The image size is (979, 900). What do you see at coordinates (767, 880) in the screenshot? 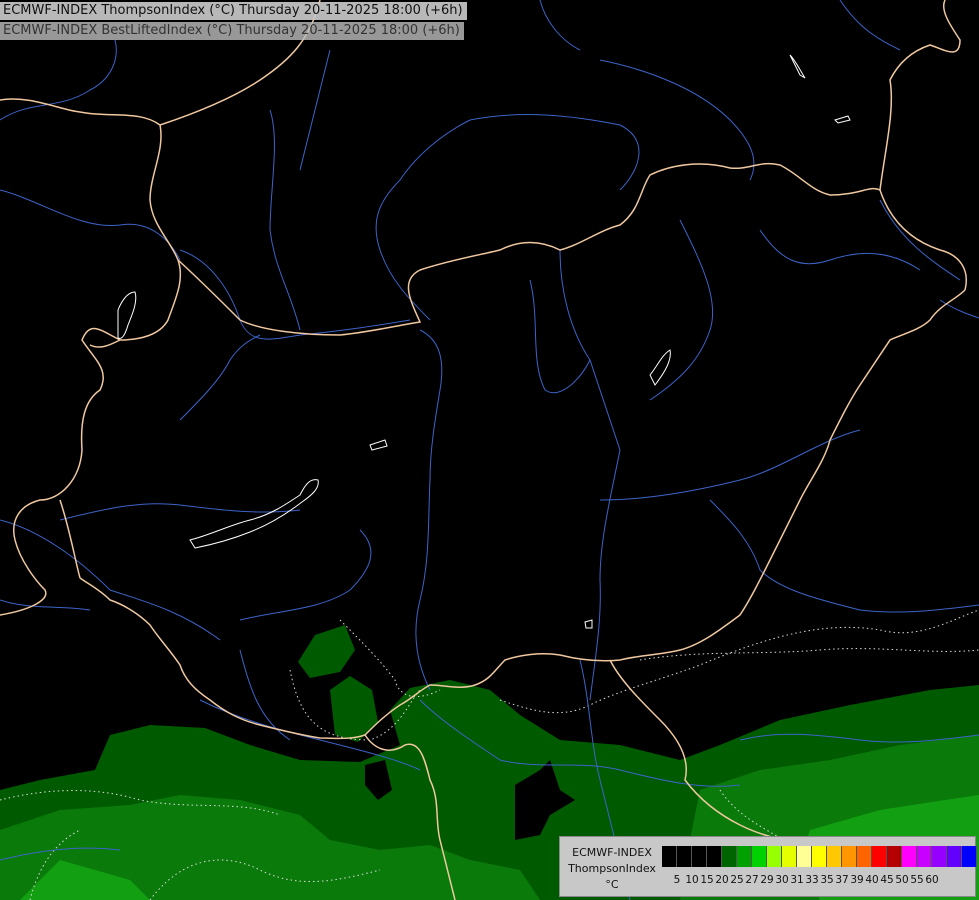
I see `legend-tick-label: 29` at bounding box center [767, 880].